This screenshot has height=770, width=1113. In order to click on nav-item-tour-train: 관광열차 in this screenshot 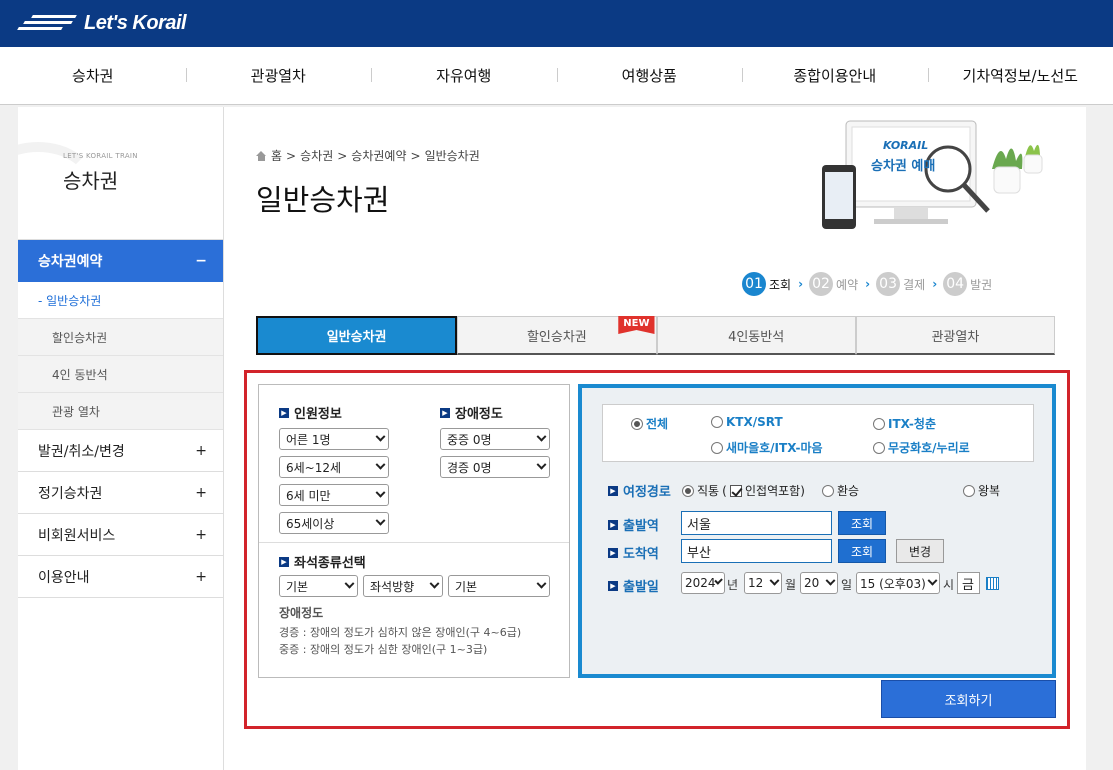, I will do `click(278, 75)`.